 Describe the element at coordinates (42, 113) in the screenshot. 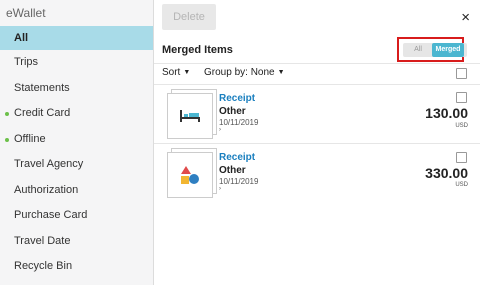

I see `sidebar-item-label: Credit Card` at that location.